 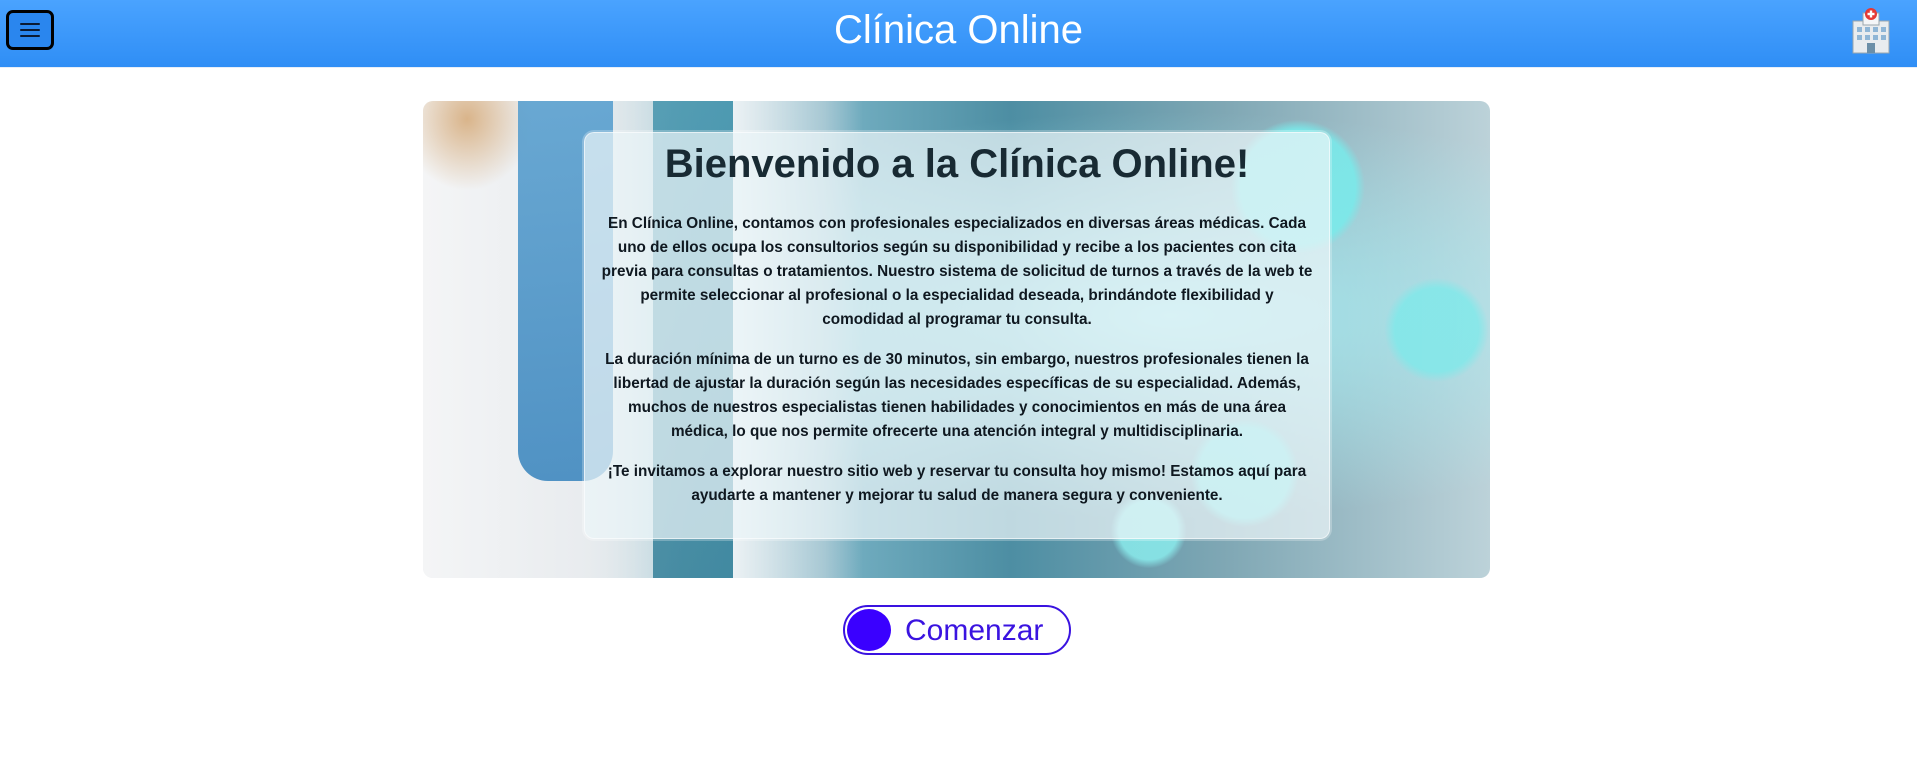 What do you see at coordinates (478, 146) in the screenshot?
I see `hero-image-hair` at bounding box center [478, 146].